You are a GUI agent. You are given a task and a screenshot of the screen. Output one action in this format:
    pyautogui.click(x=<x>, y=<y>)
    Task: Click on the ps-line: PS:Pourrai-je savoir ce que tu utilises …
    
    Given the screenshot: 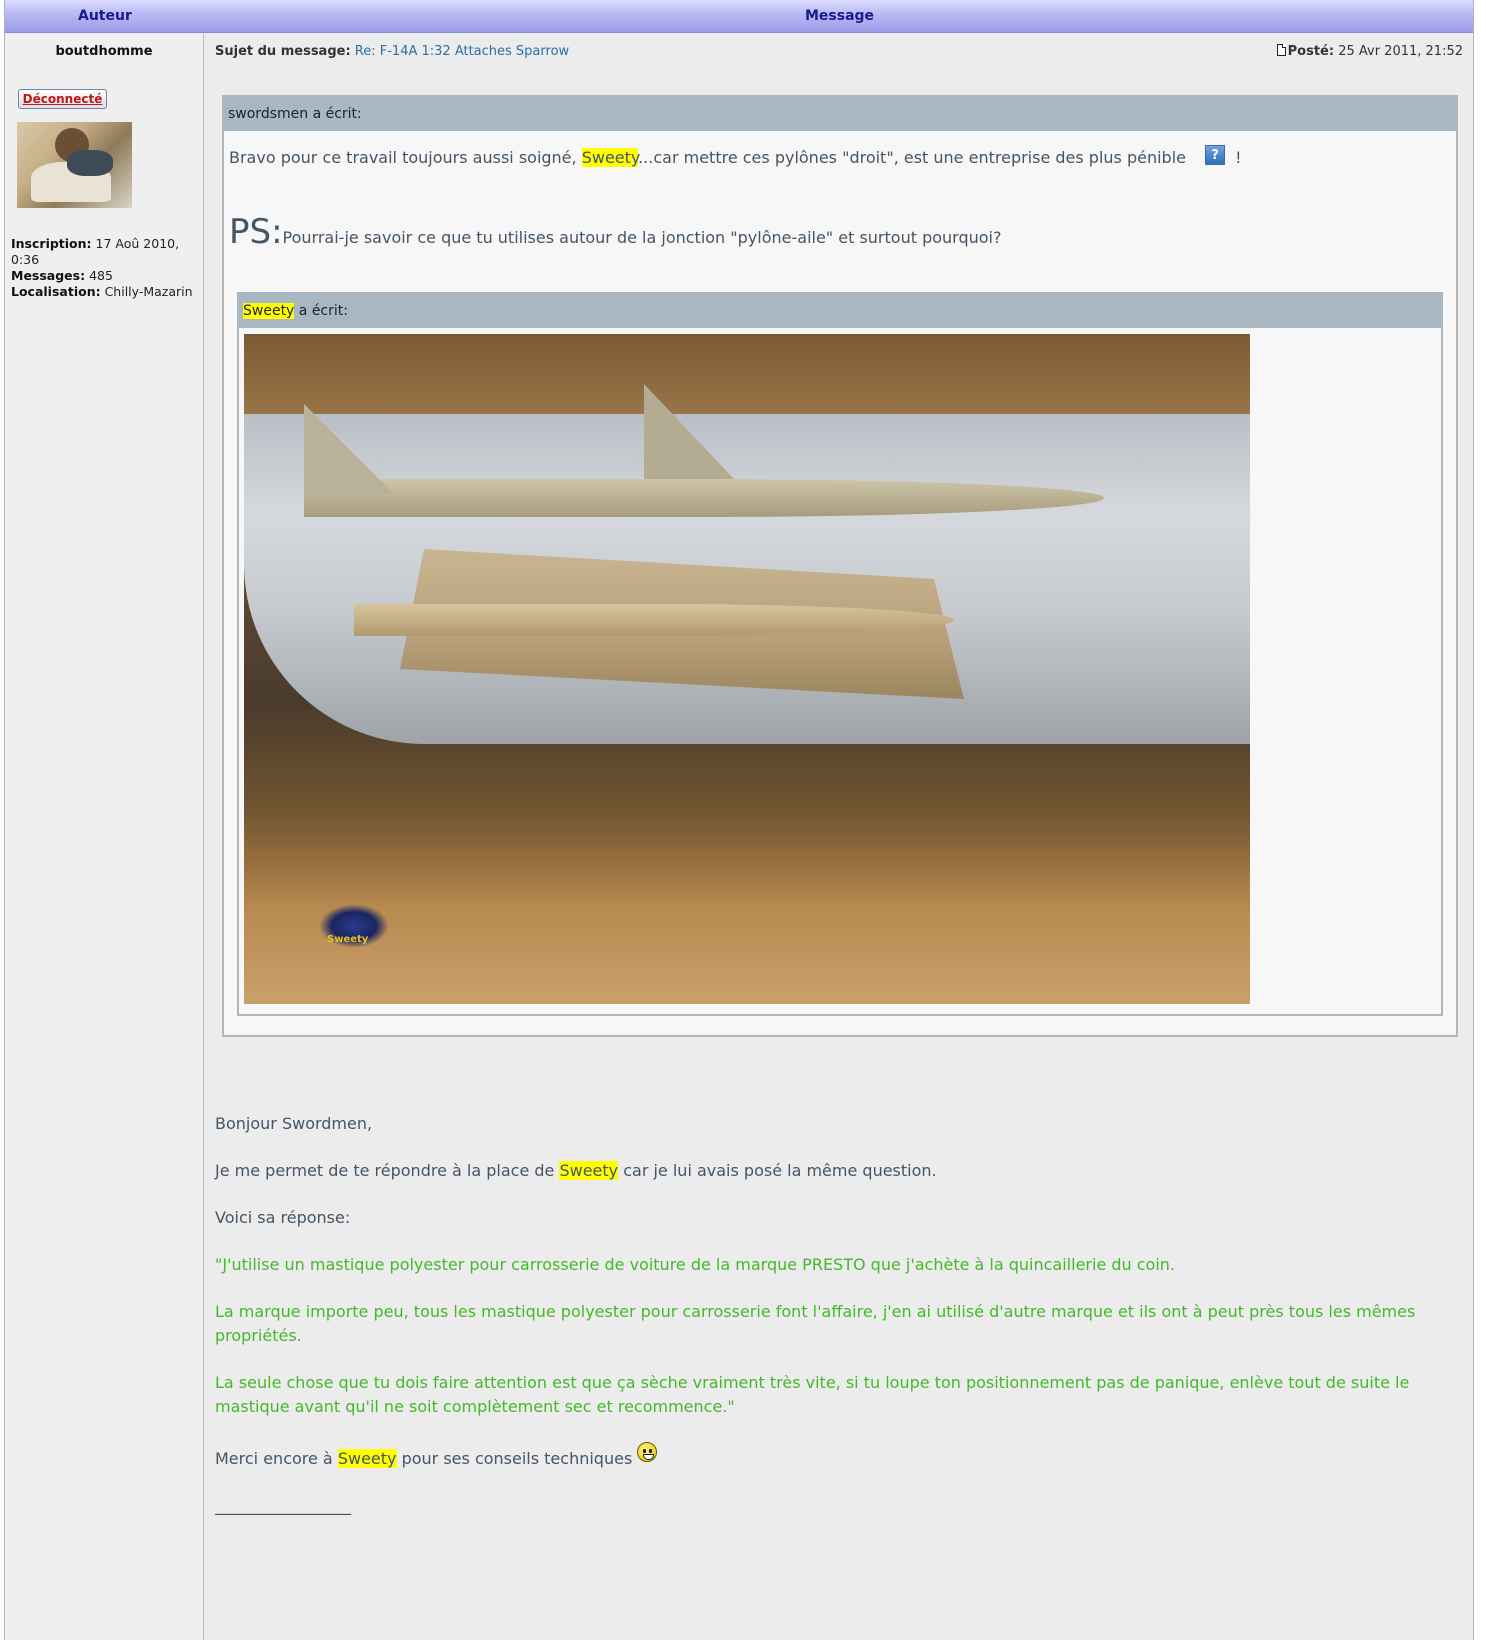 What is the action you would take?
    pyautogui.click(x=615, y=232)
    